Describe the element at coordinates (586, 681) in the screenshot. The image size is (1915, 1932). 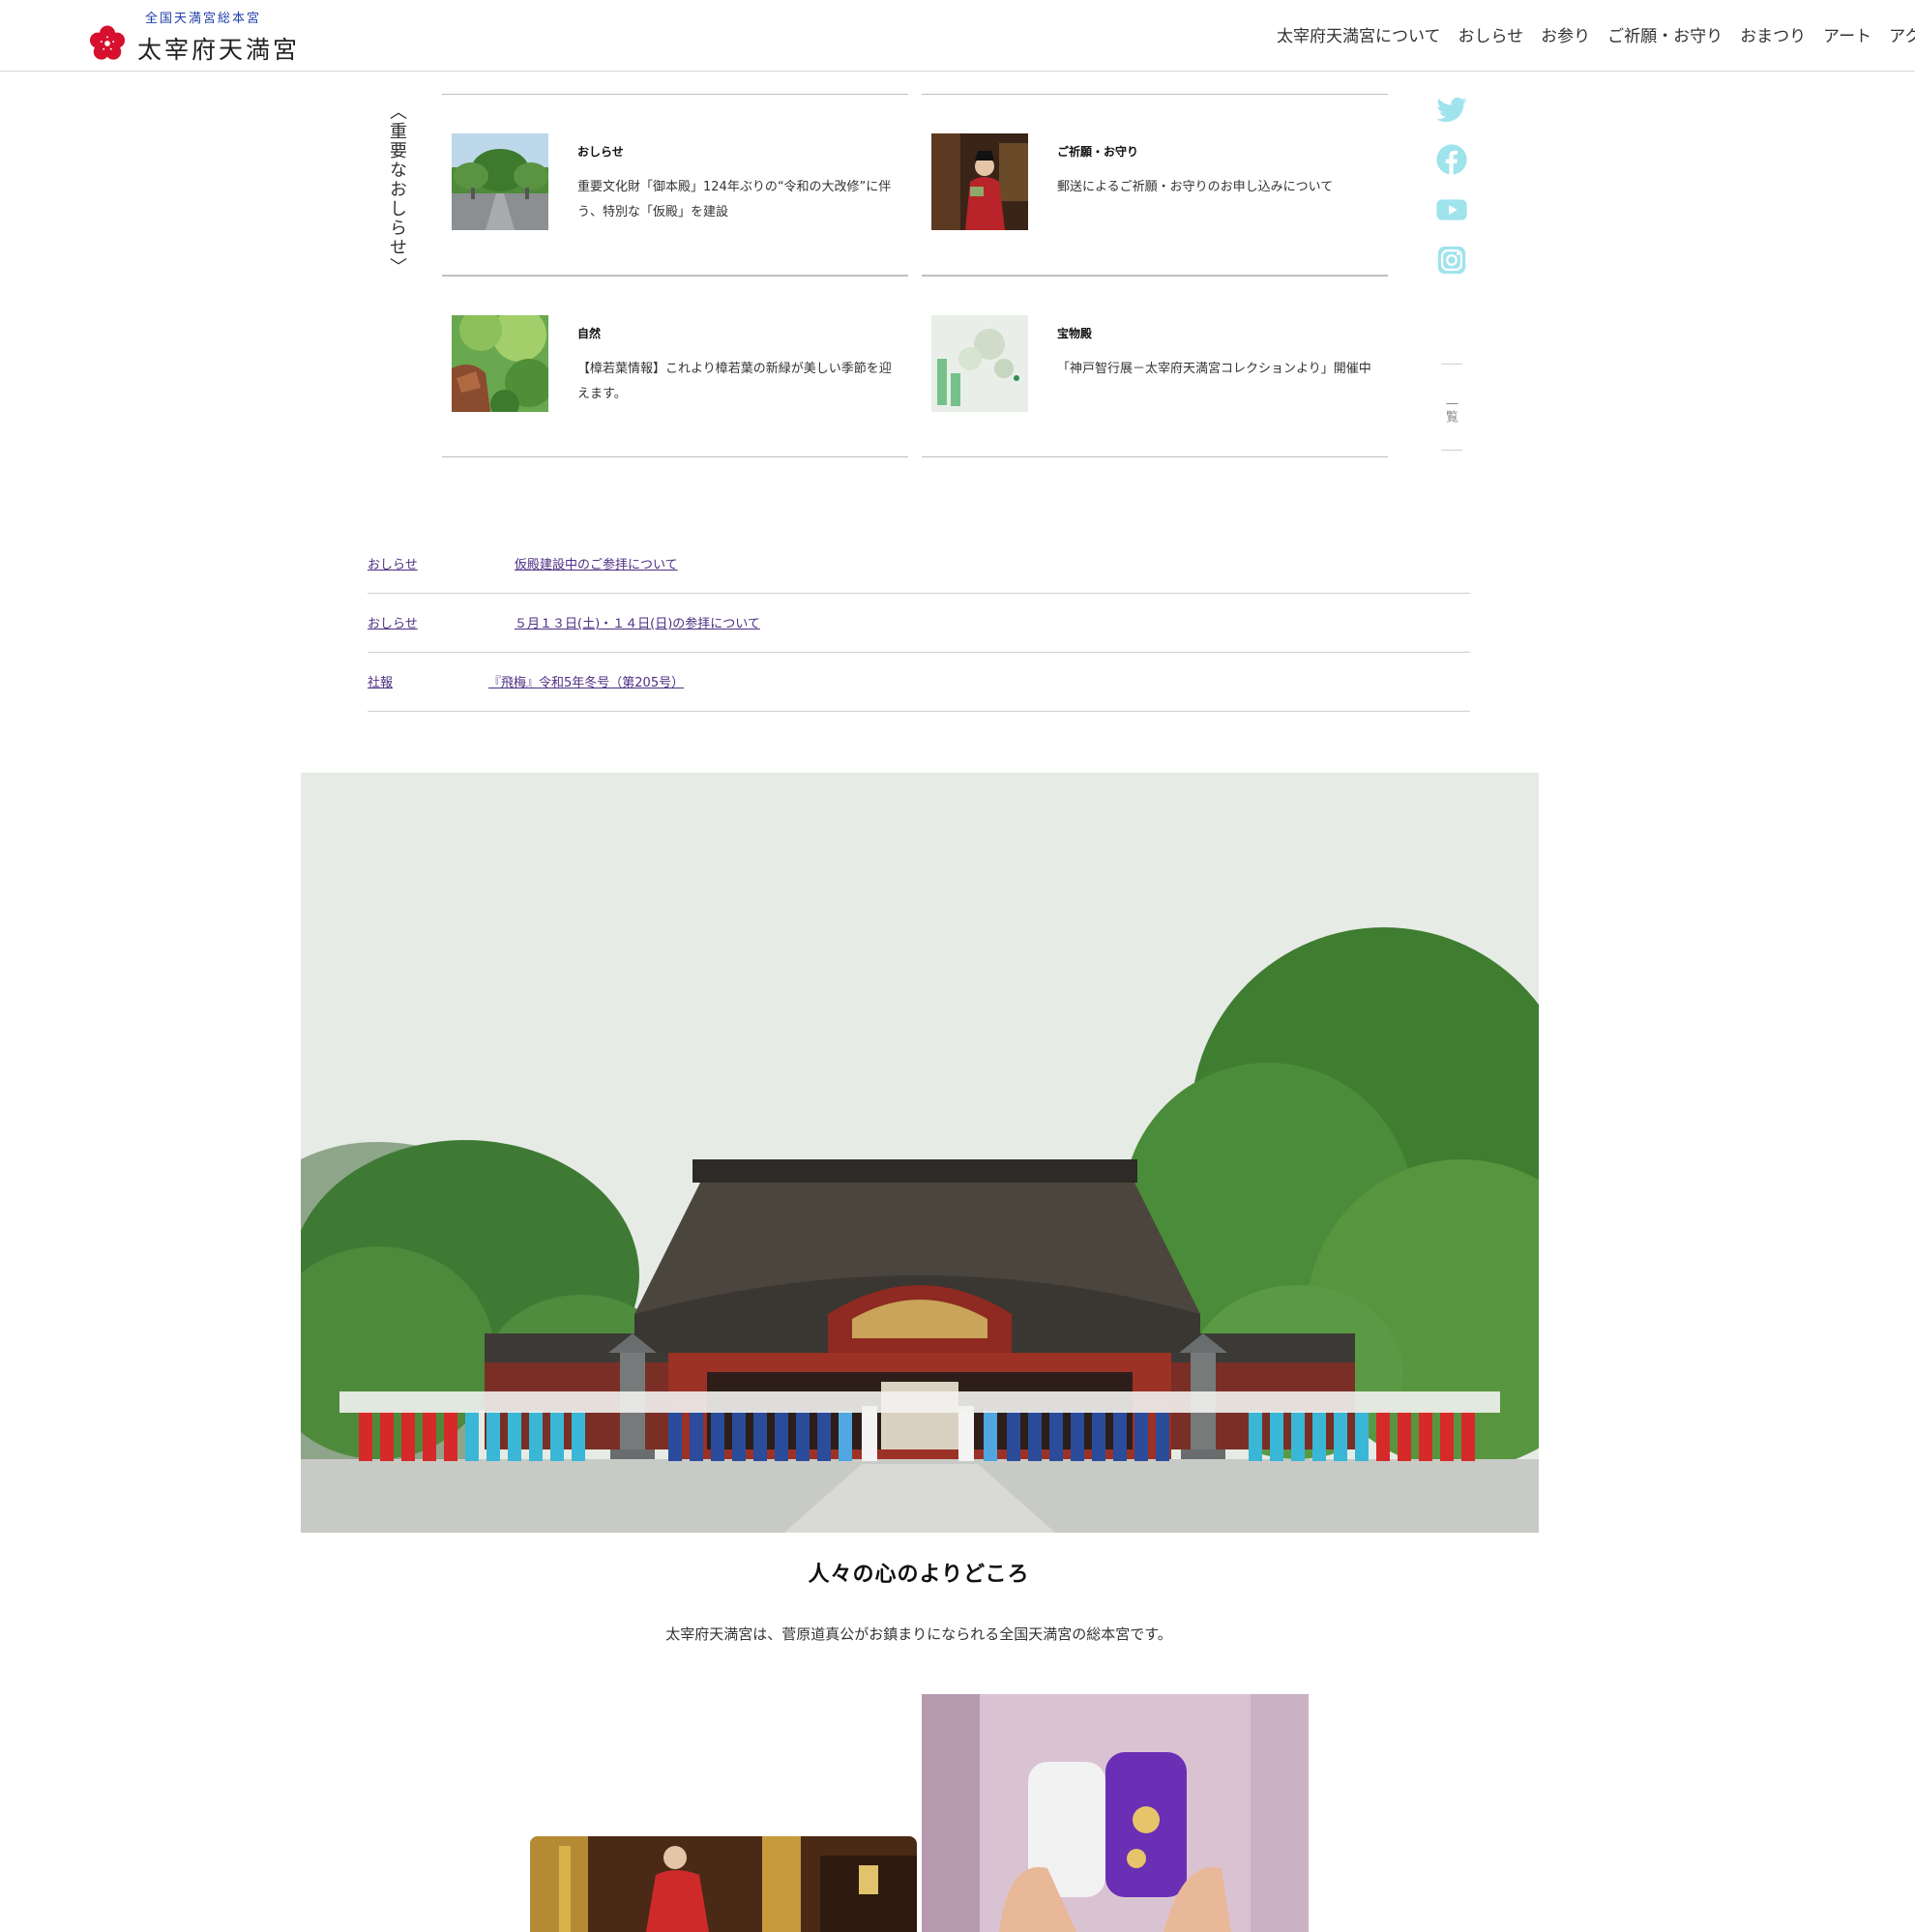
I see `news-title: 『飛梅』令和5年冬号（第205号）` at that location.